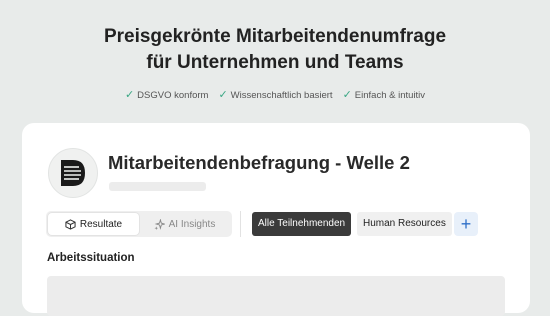 The height and width of the screenshot is (316, 550). I want to click on badge-label: DSGVO konform, so click(173, 95).